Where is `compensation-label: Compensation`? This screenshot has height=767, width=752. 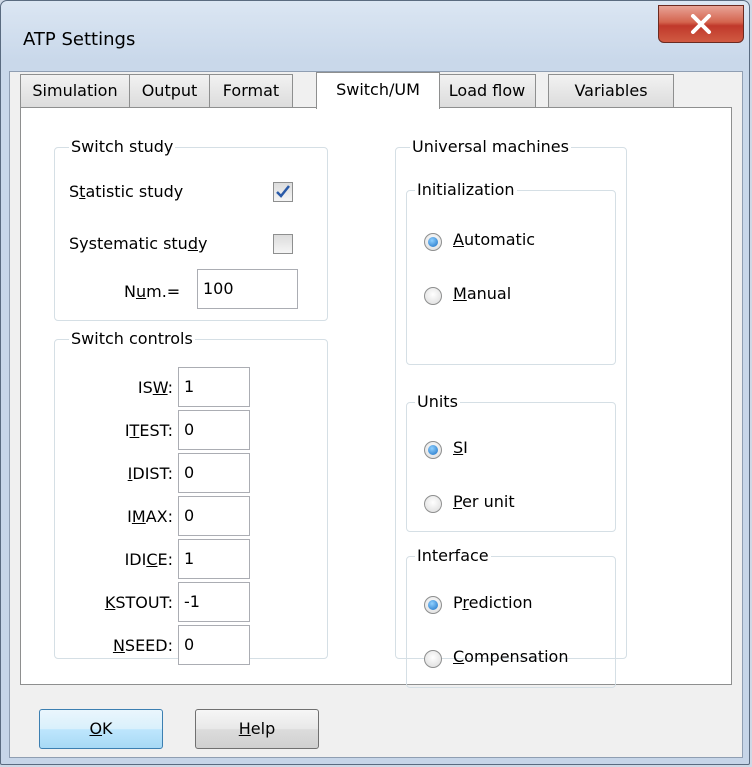
compensation-label: Compensation is located at coordinates (511, 656).